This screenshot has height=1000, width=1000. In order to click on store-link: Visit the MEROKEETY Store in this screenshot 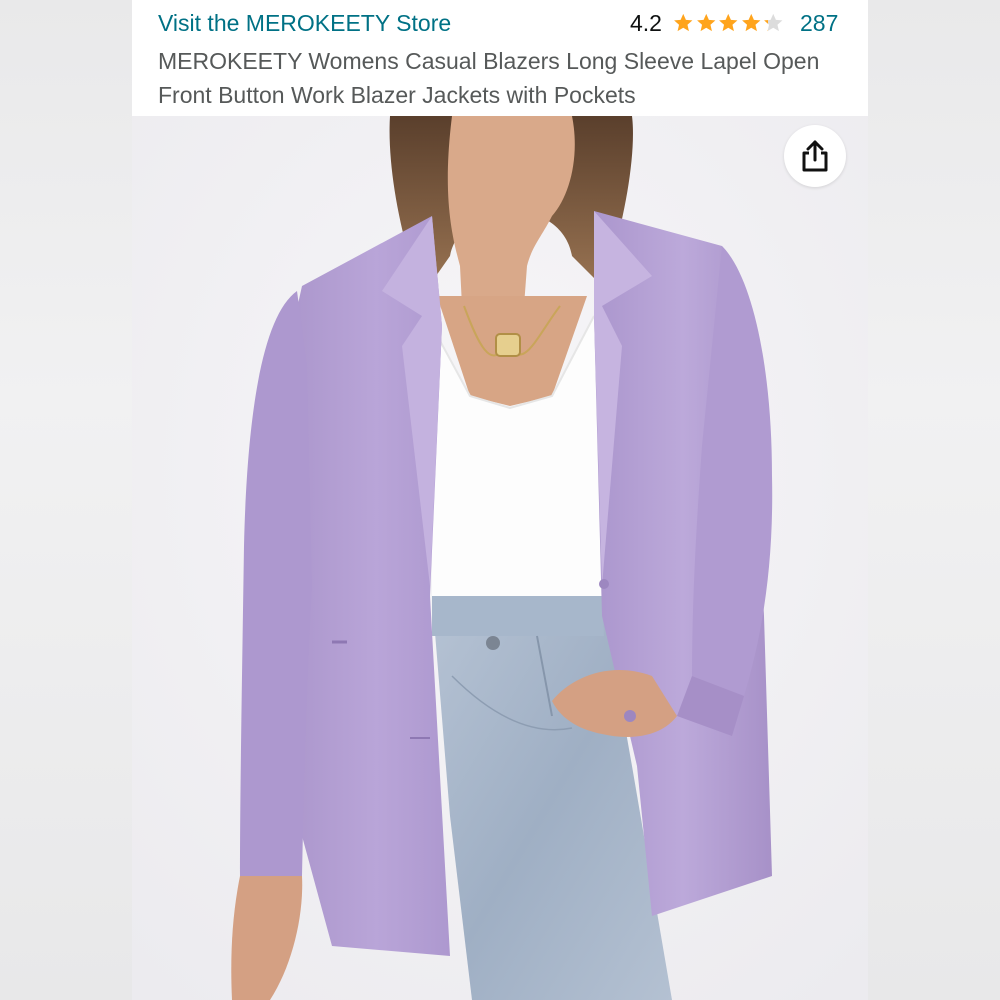, I will do `click(304, 23)`.